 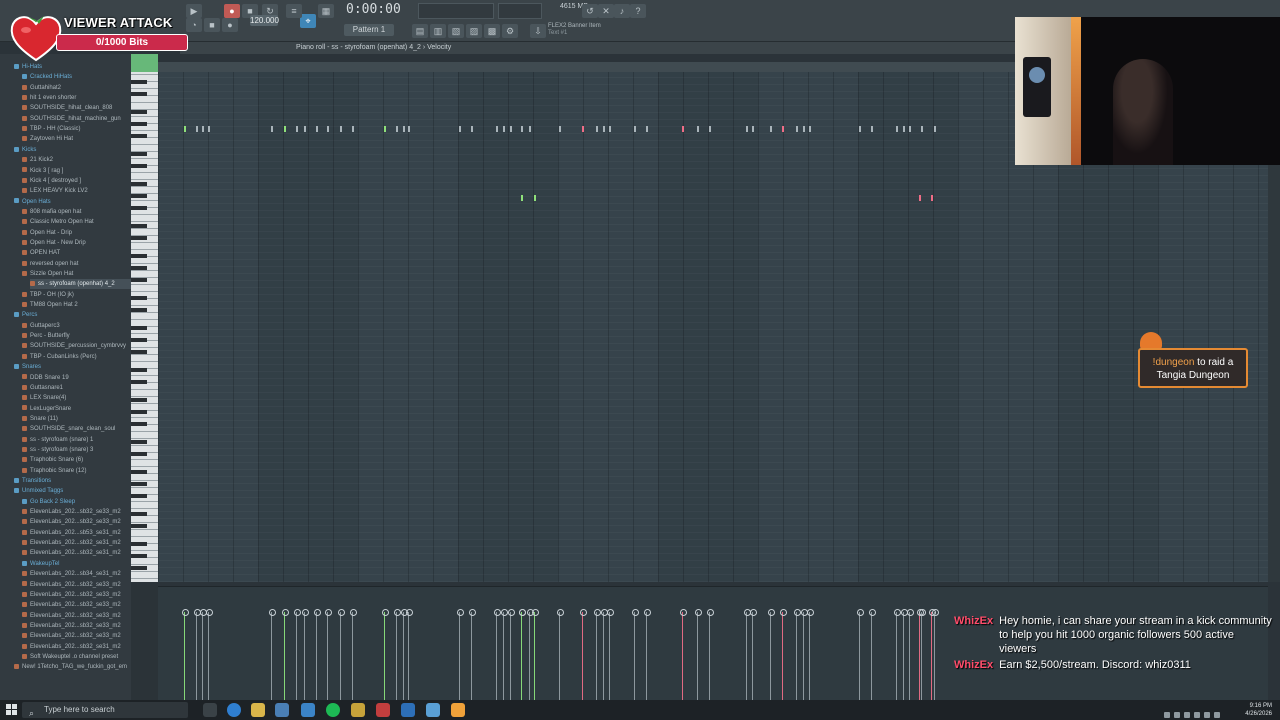 What do you see at coordinates (76, 233) in the screenshot?
I see `browser-file: Open Hat - Drip` at bounding box center [76, 233].